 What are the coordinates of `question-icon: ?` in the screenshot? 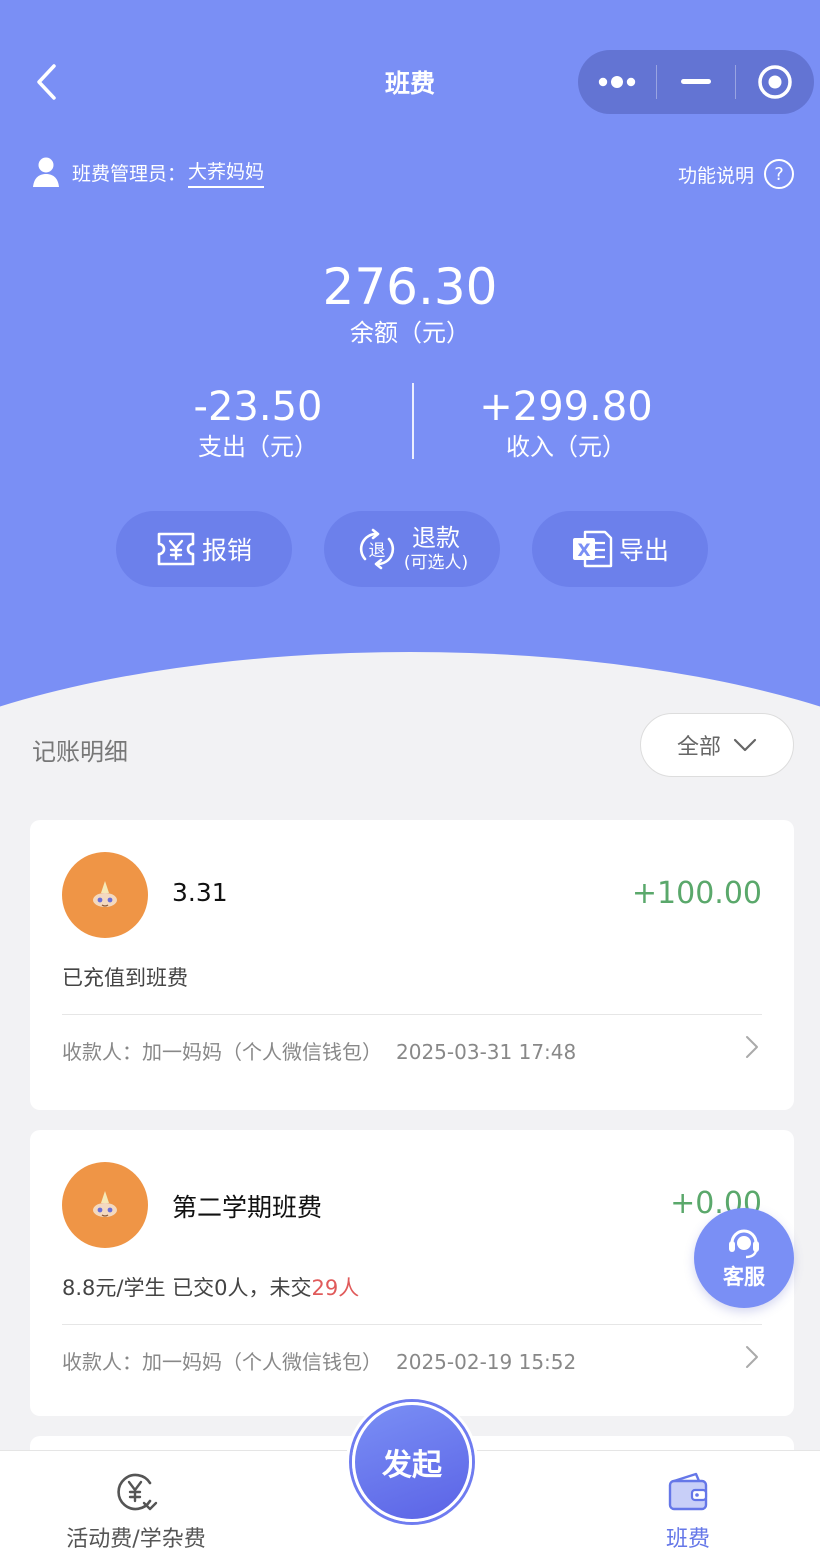 It's located at (779, 174).